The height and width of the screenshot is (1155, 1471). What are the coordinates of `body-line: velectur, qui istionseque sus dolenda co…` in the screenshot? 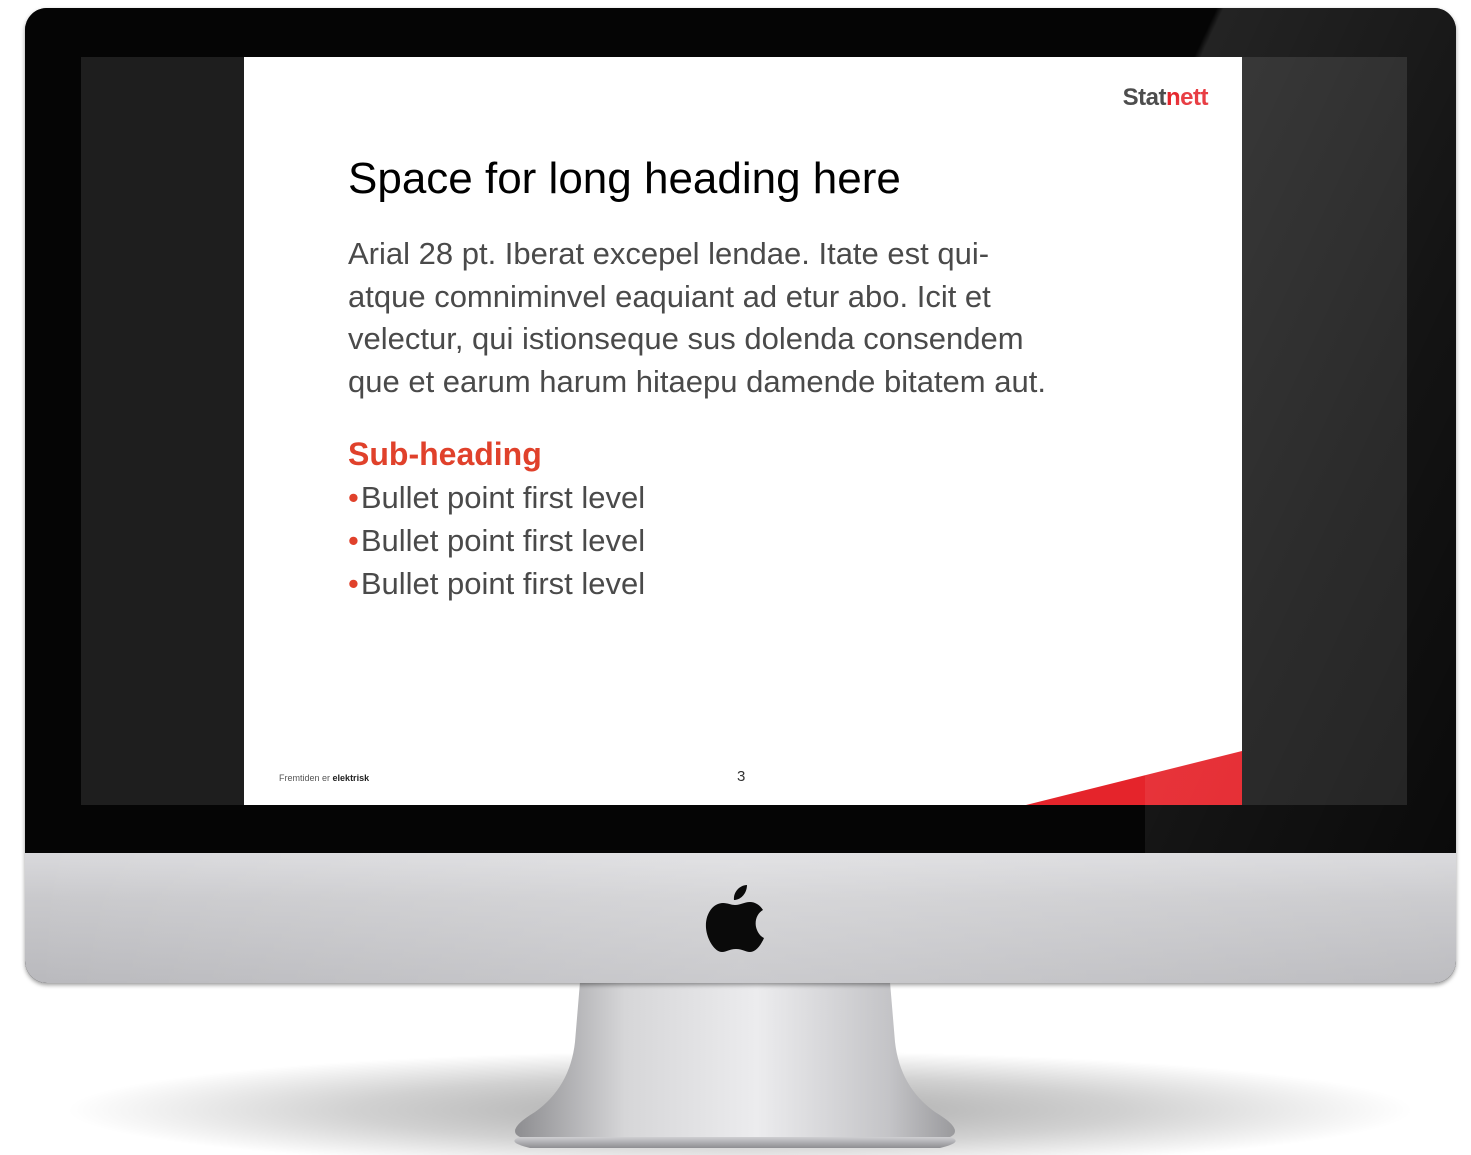 It's located at (686, 338).